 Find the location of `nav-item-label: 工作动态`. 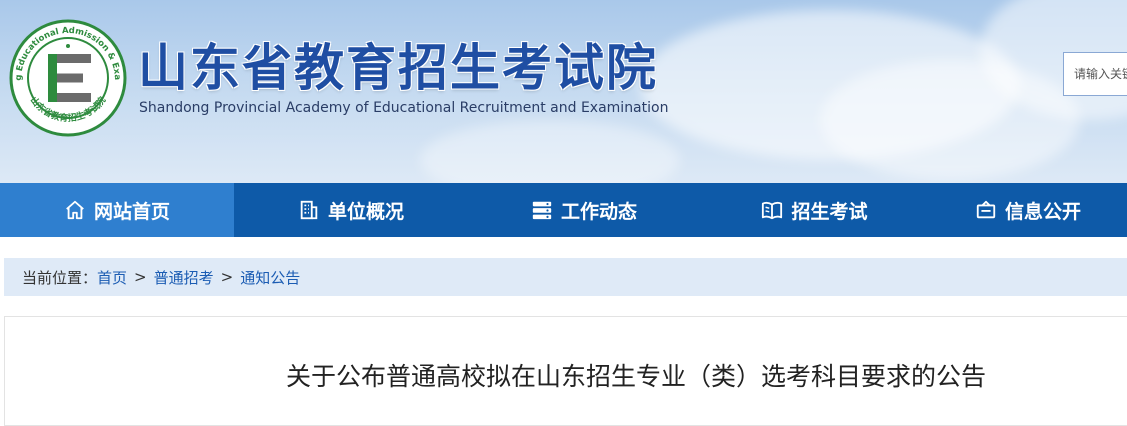

nav-item-label: 工作动态 is located at coordinates (598, 211).